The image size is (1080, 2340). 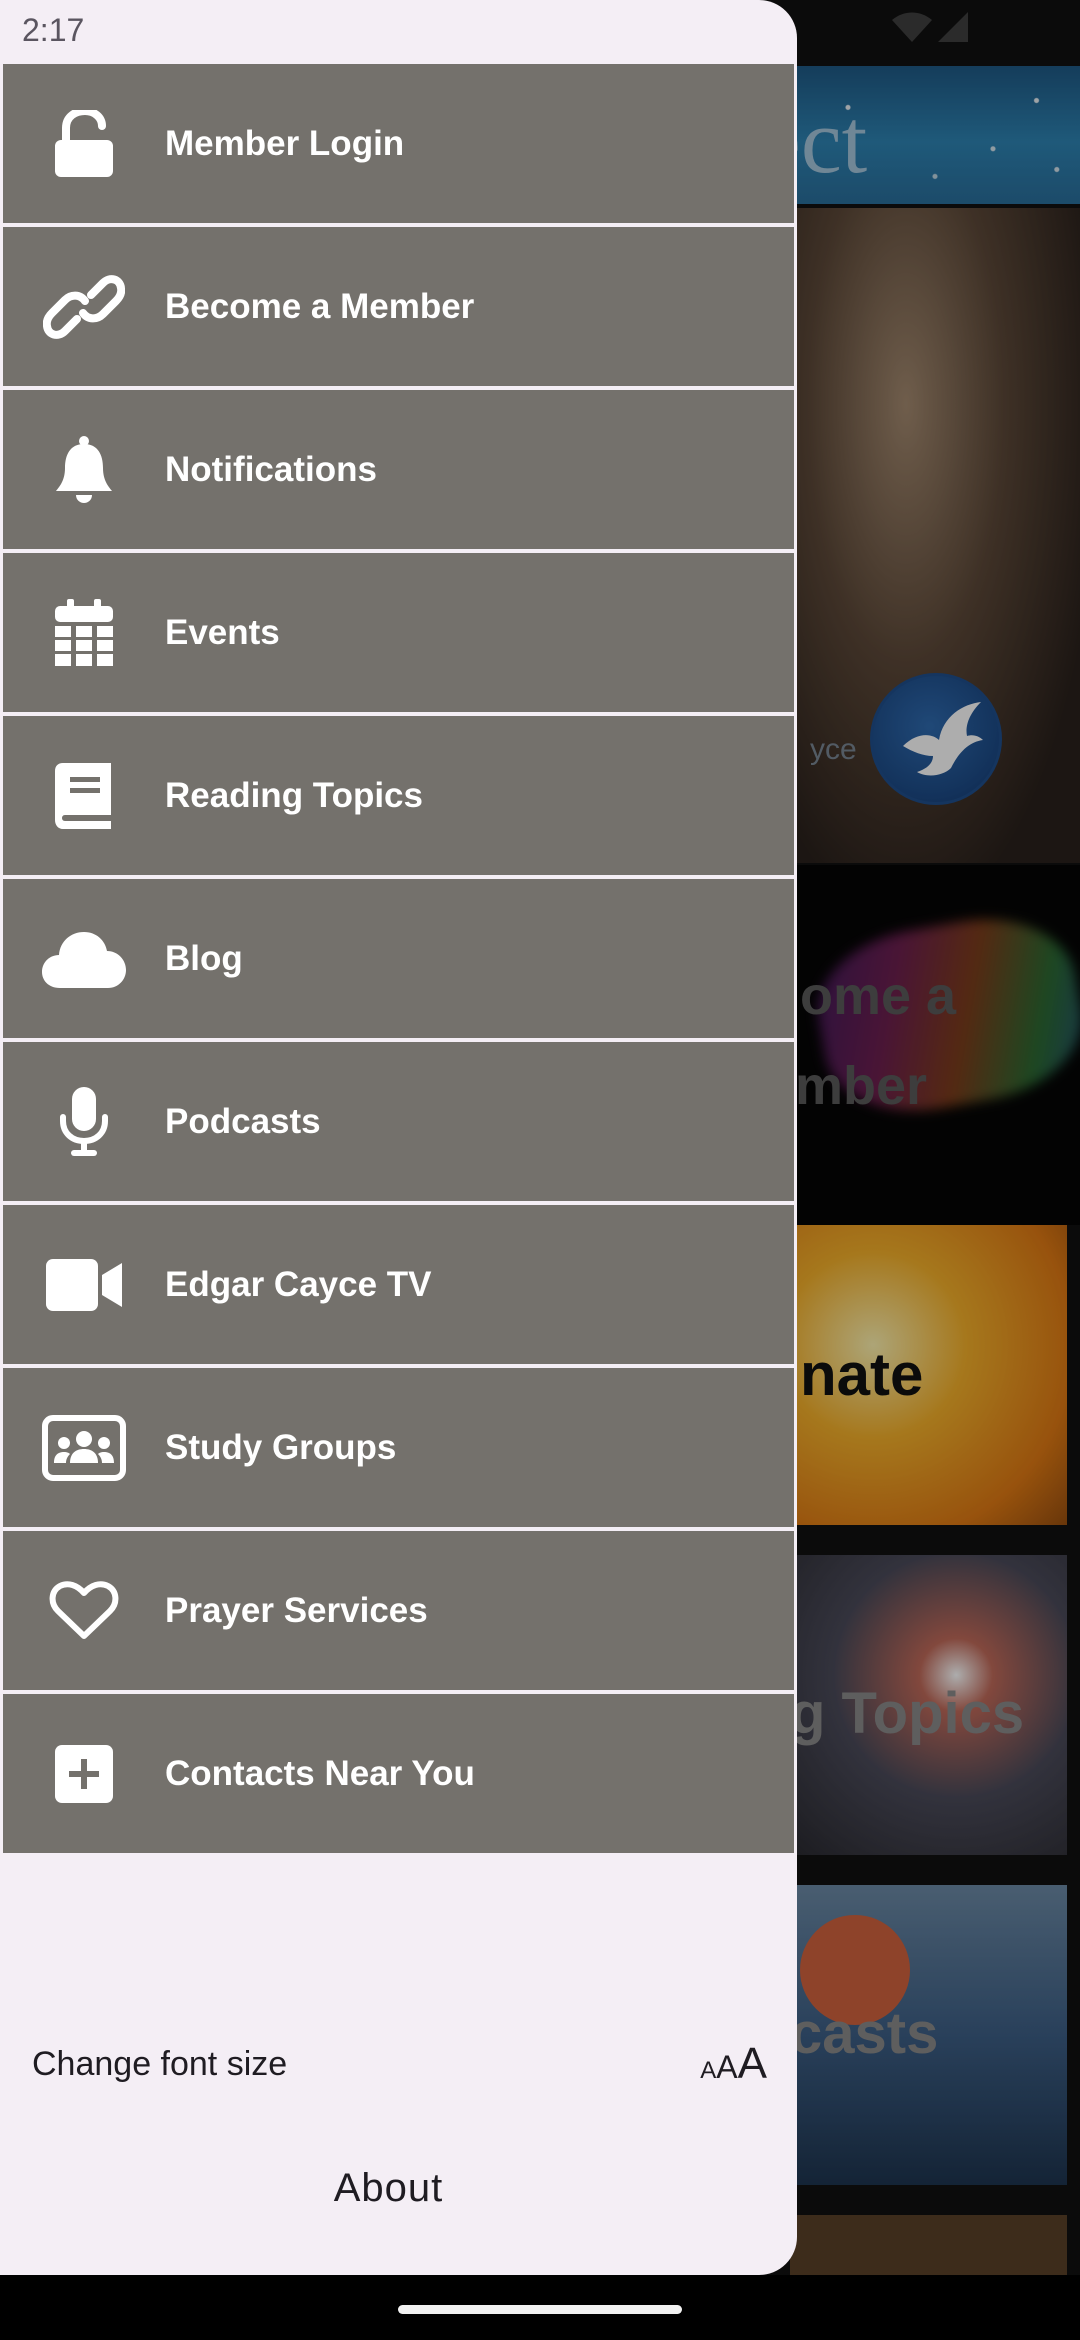 I want to click on heart-icon, so click(x=84, y=1610).